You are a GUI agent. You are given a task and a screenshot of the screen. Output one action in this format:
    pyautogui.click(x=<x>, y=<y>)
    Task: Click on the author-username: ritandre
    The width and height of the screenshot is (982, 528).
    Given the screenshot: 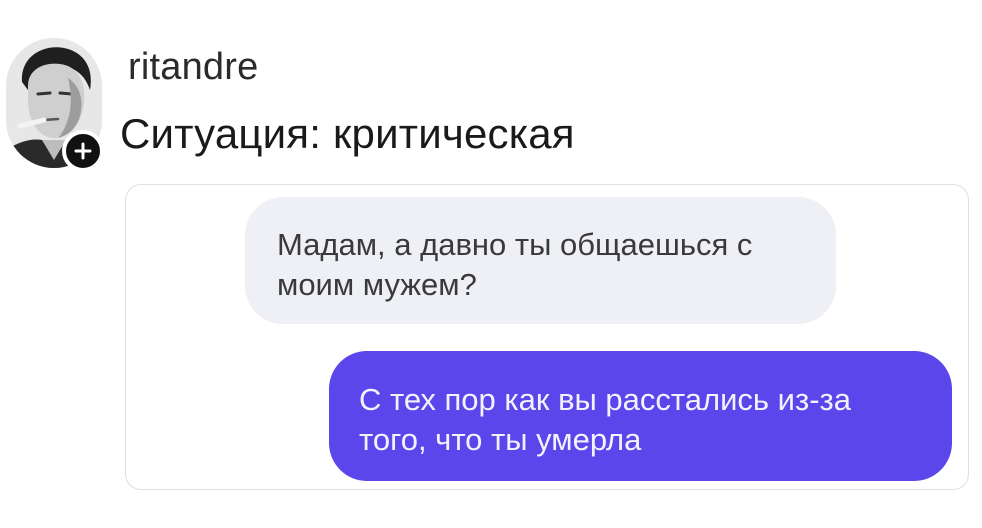 What is the action you would take?
    pyautogui.click(x=193, y=67)
    